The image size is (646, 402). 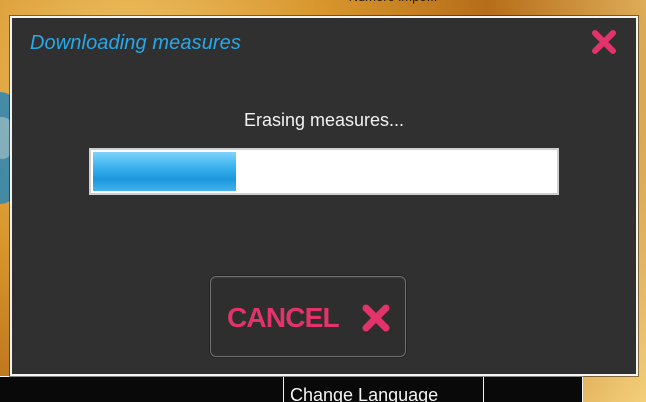 What do you see at coordinates (376, 318) in the screenshot?
I see `cancel-icon` at bounding box center [376, 318].